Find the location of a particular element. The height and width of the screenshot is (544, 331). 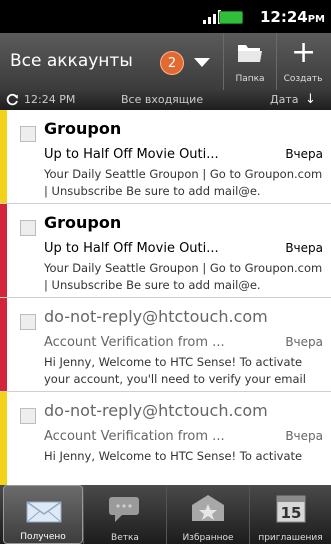

status-bar: 12:24PM is located at coordinates (165, 16).